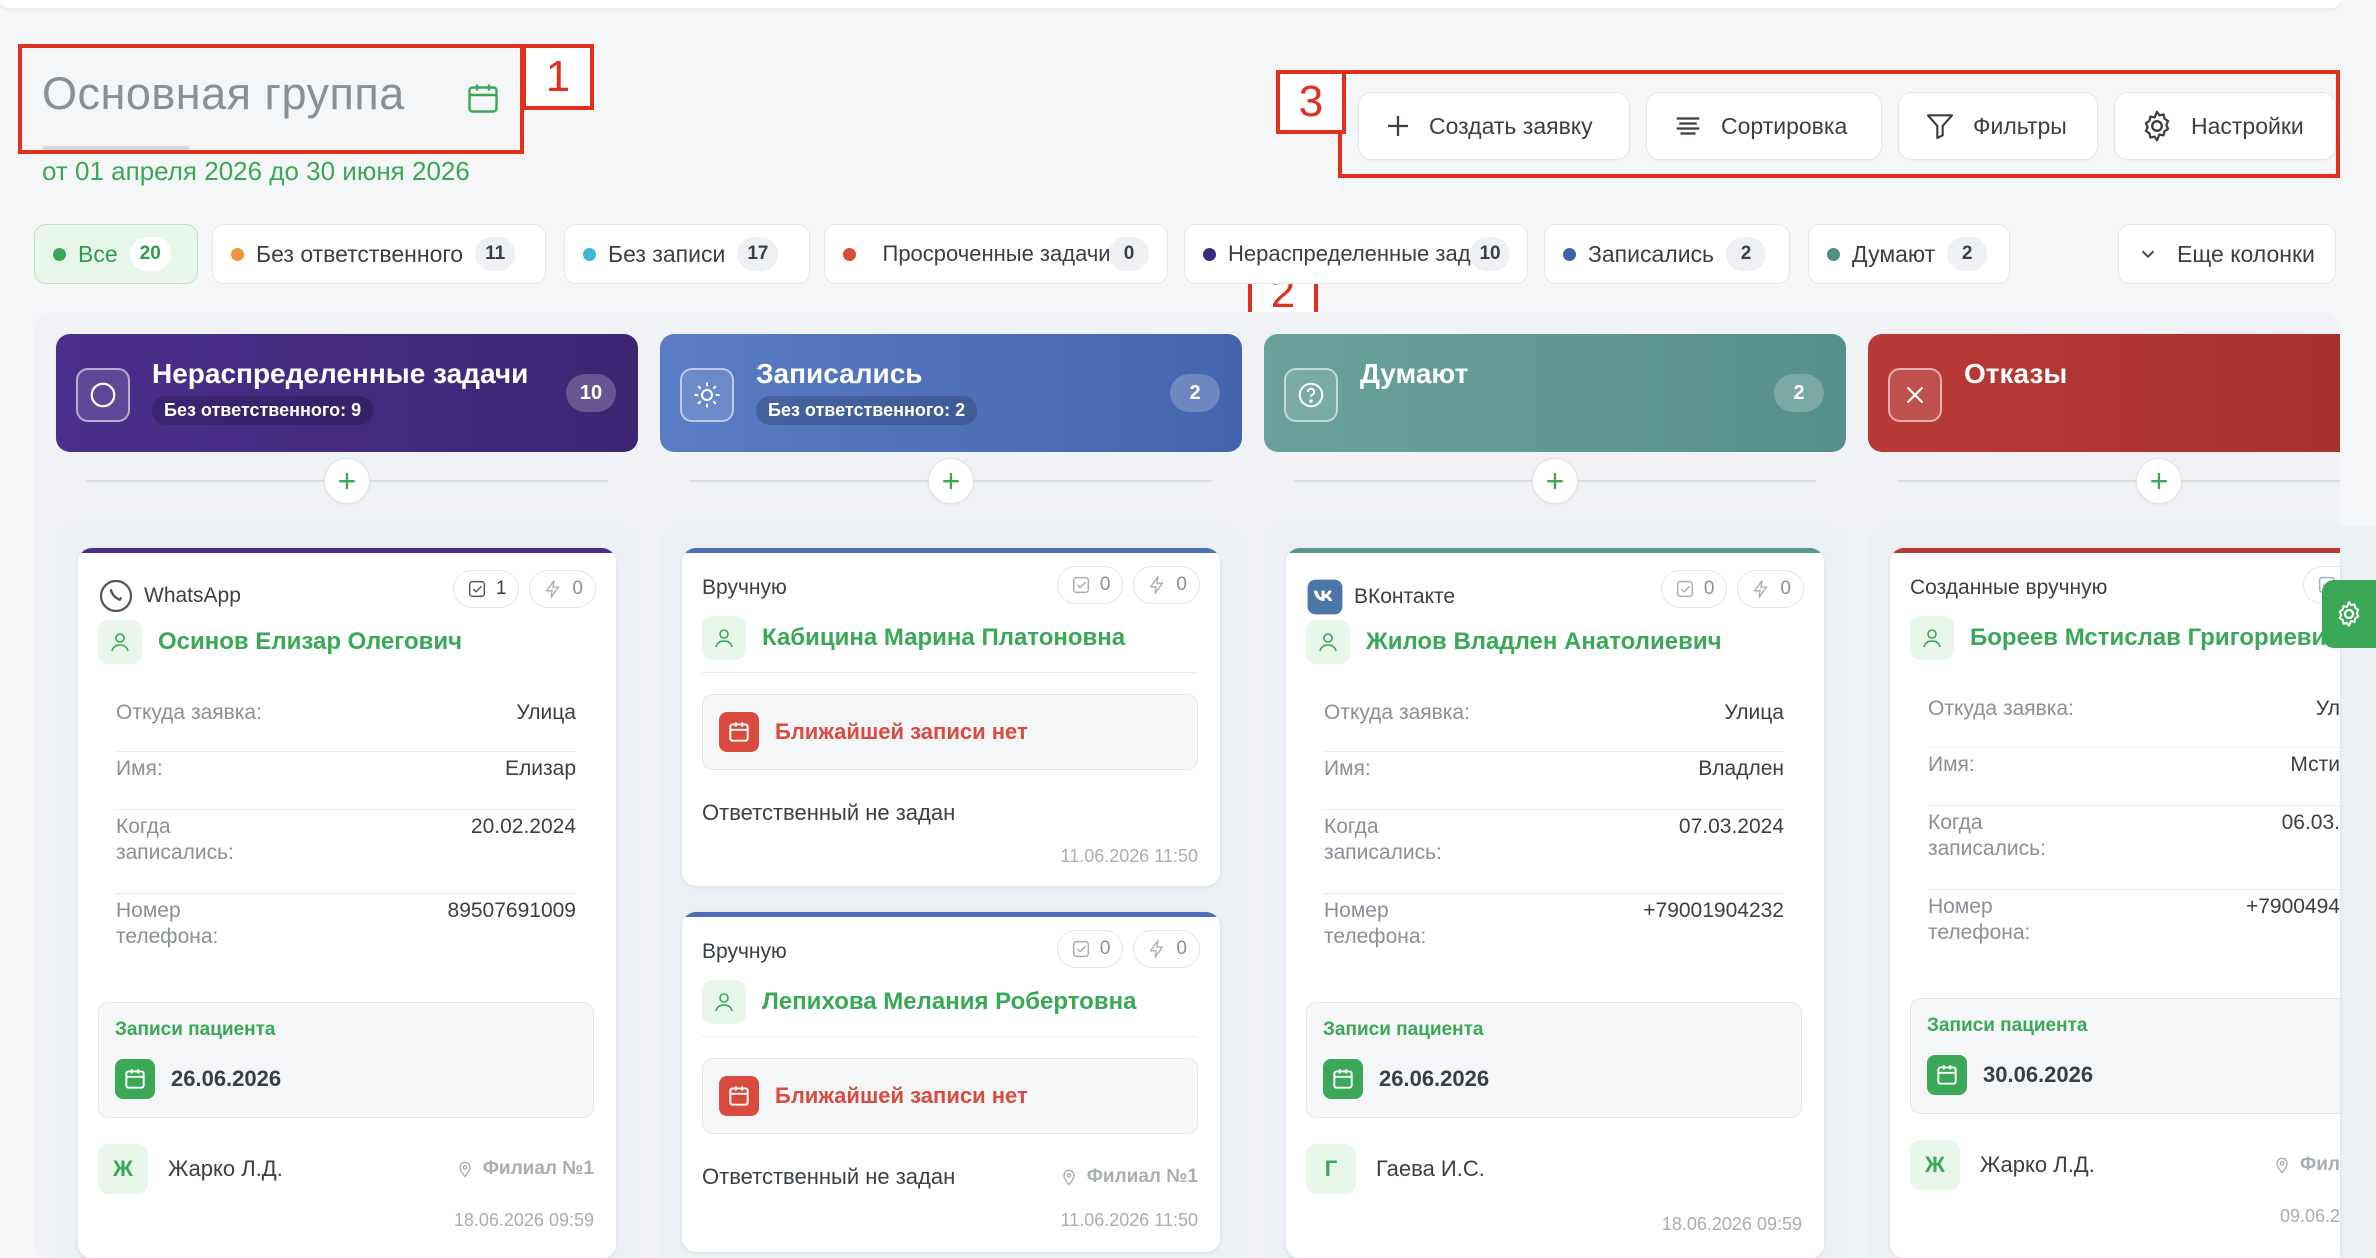  I want to click on tasks-badge: 1, so click(486, 589).